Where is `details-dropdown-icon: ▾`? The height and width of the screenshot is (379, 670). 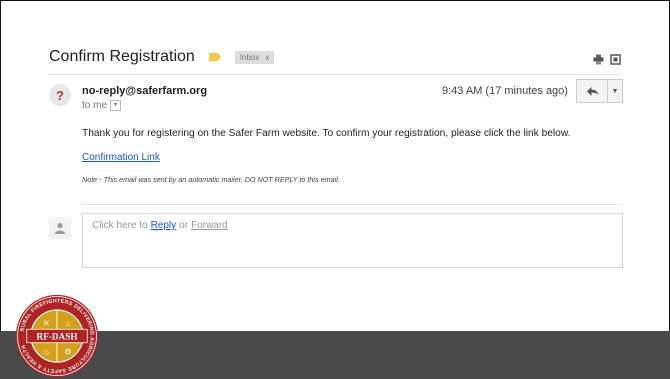 details-dropdown-icon: ▾ is located at coordinates (116, 105).